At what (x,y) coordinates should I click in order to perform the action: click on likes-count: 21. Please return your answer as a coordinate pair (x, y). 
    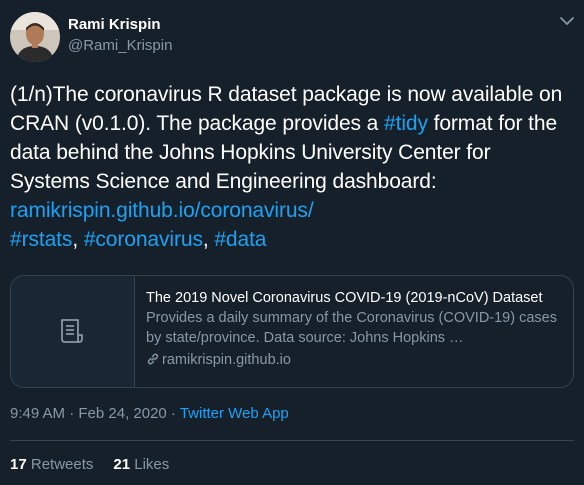
    Looking at the image, I should click on (122, 464).